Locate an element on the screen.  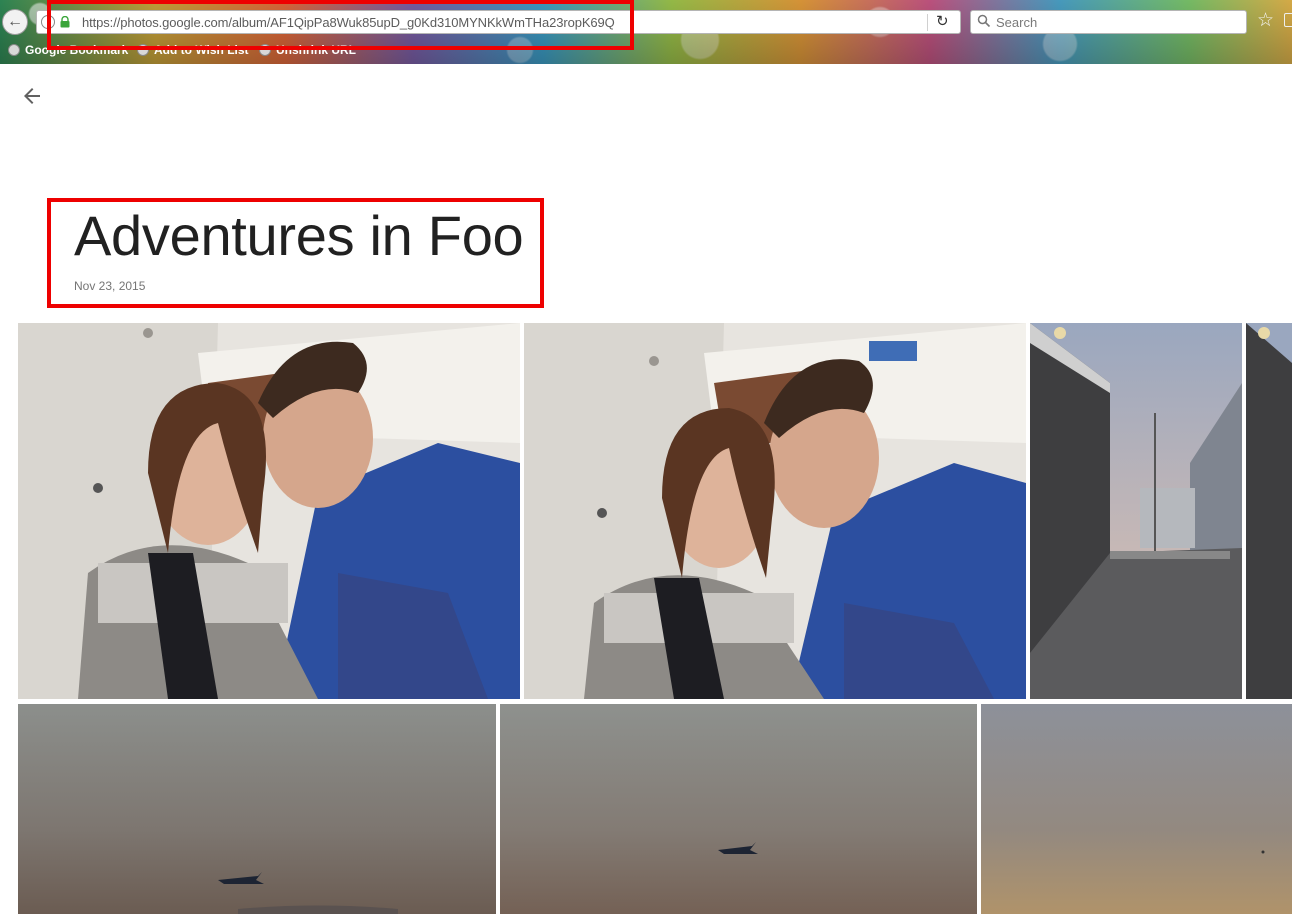
back-arrow-icon: ← is located at coordinates (15, 21).